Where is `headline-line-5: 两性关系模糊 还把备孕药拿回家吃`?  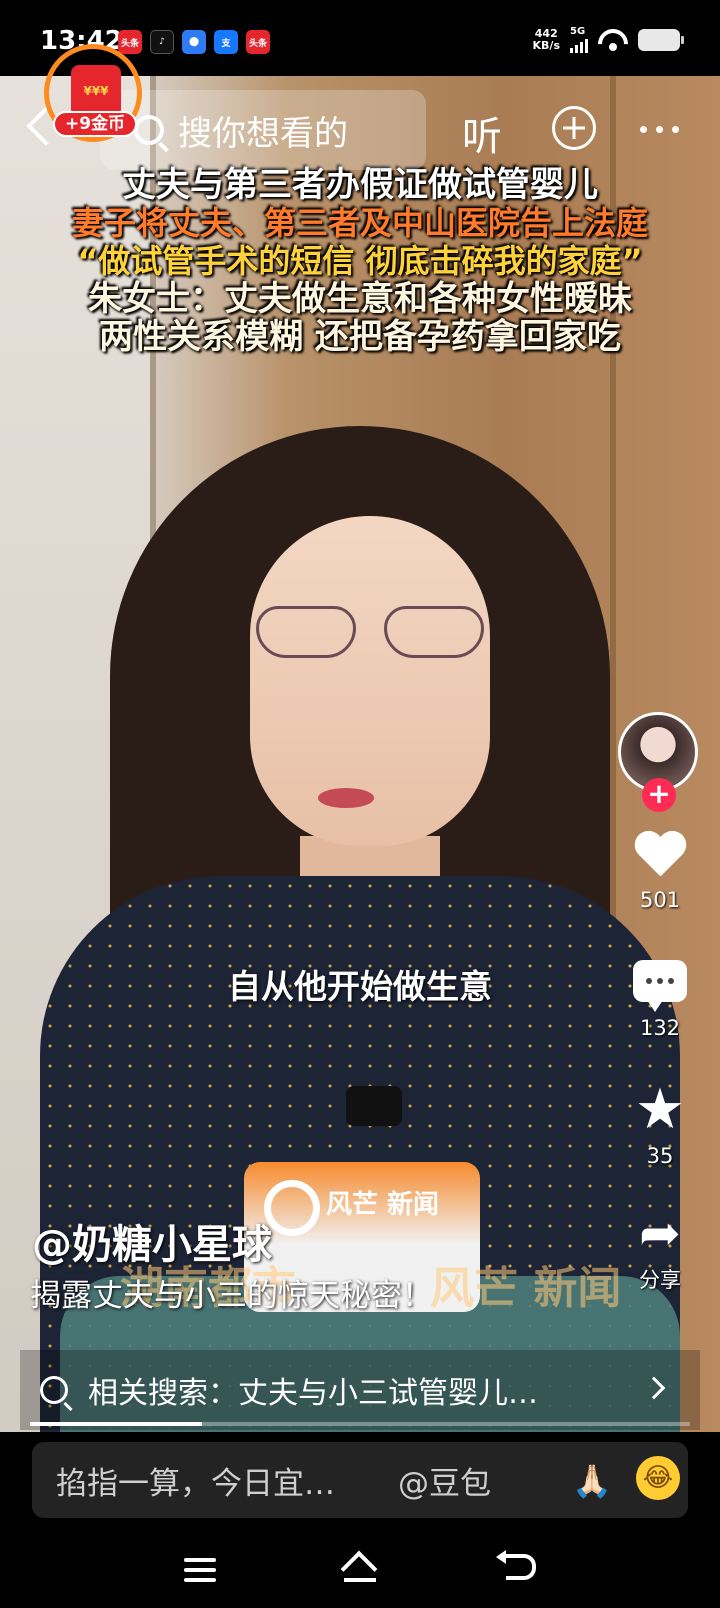
headline-line-5: 两性关系模糊 还把备孕药拿回家吃 is located at coordinates (360, 337).